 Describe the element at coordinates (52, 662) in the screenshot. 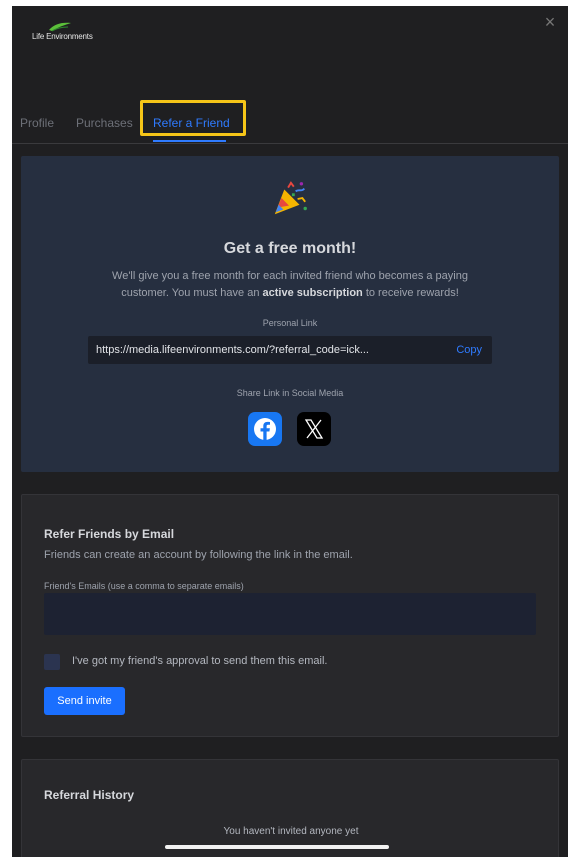

I see `approval-checkbox` at that location.